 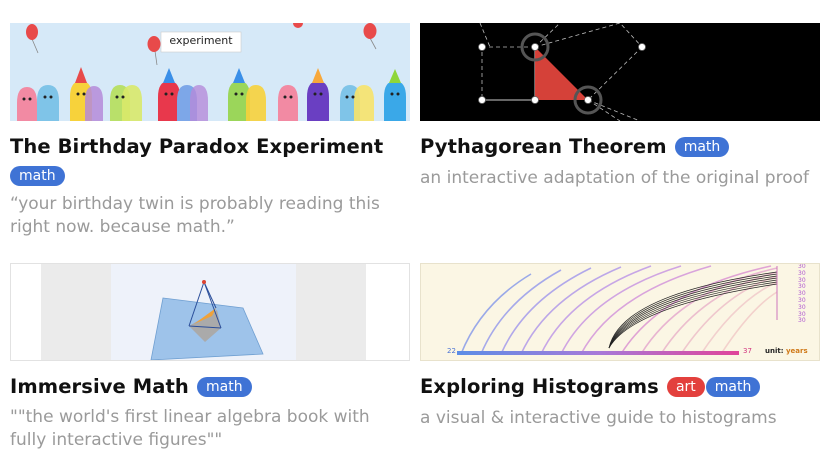 What do you see at coordinates (539, 386) in the screenshot?
I see `card-title: Exploring Histograms` at bounding box center [539, 386].